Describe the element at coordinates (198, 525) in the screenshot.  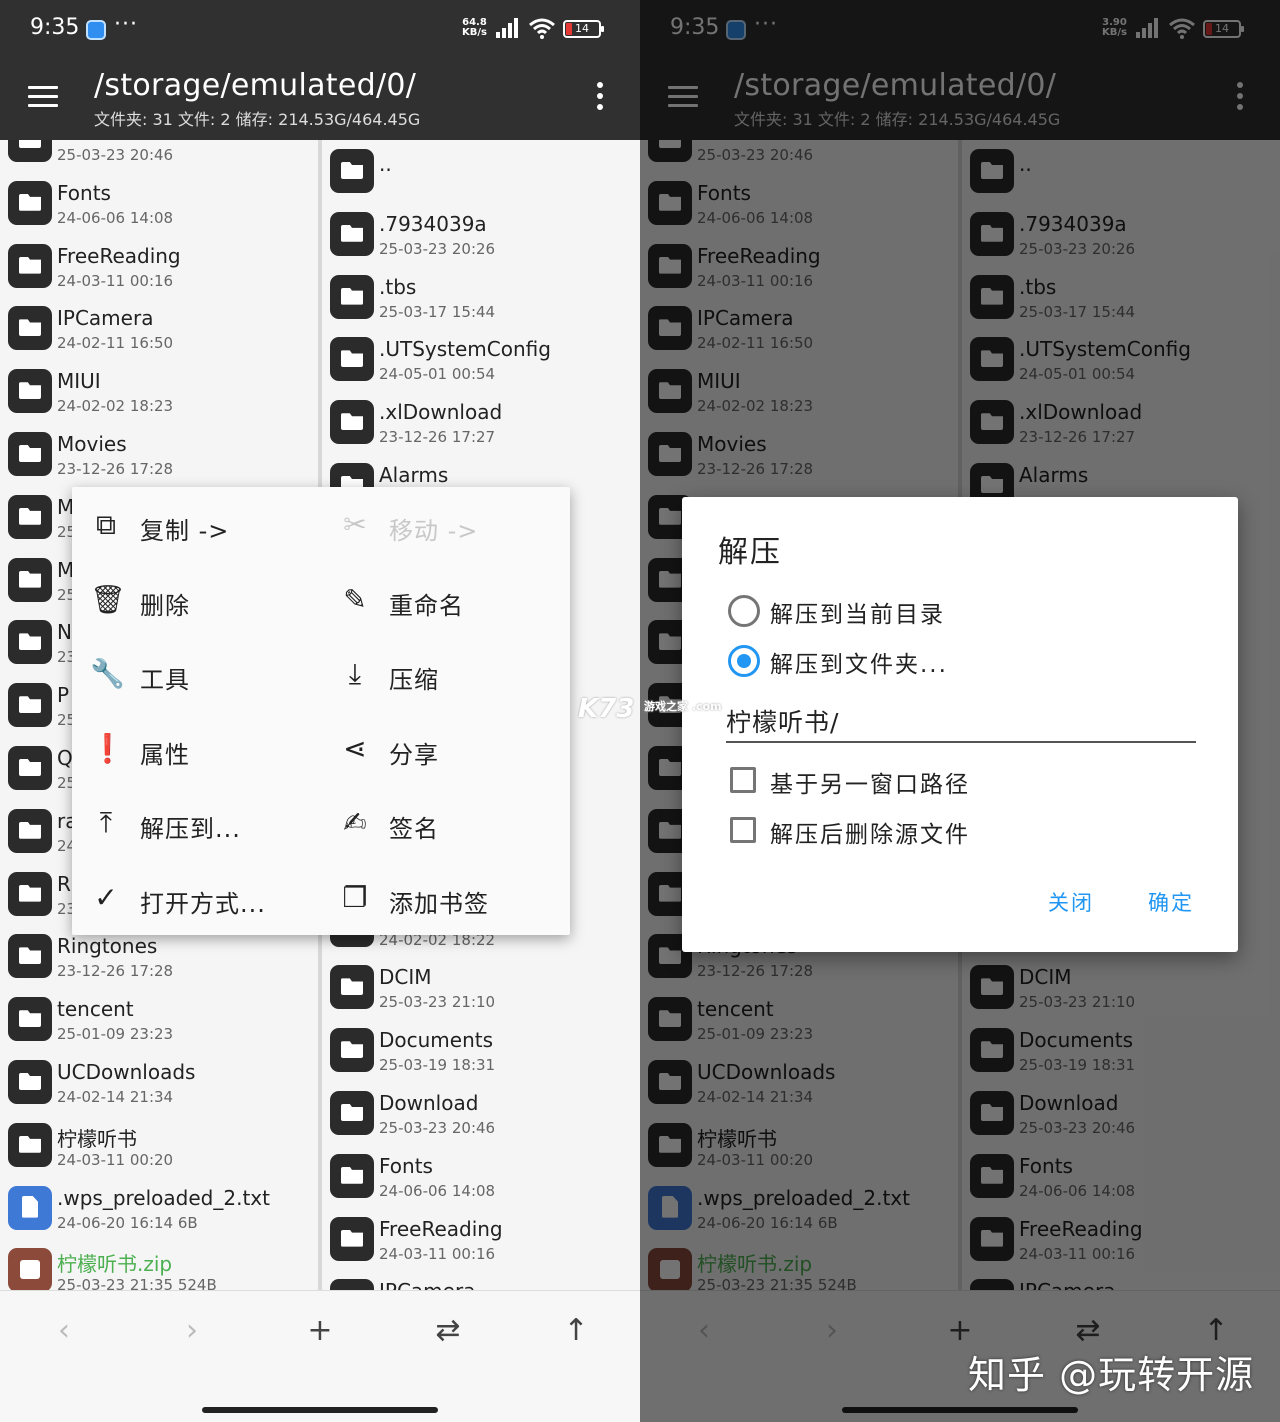
I see `menu-item-copy: ⧉ 复制 ->` at that location.